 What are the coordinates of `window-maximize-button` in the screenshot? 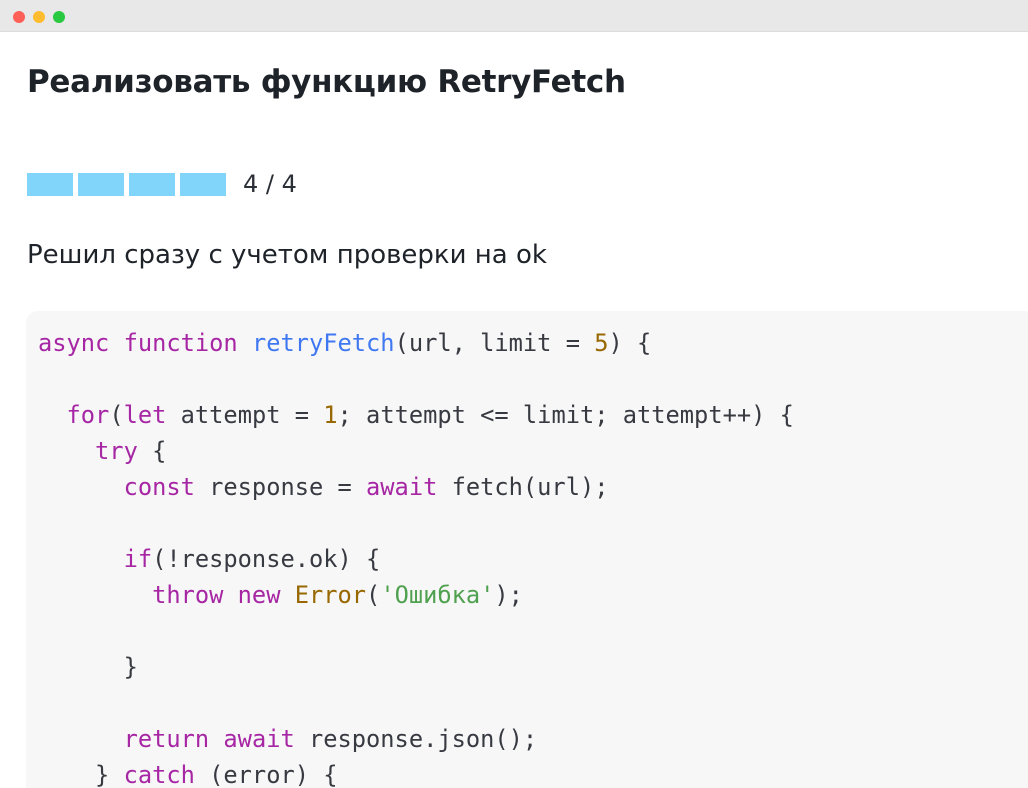 It's located at (59, 17).